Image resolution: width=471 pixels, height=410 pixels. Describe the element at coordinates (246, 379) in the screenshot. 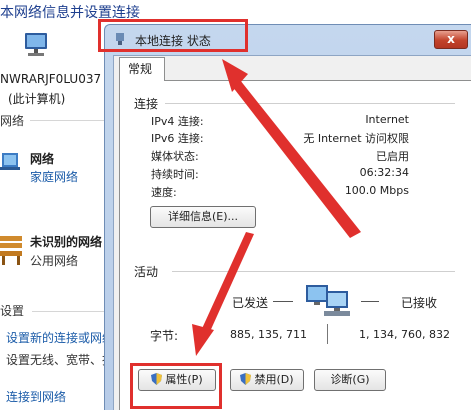

I see `uac-shield-icon` at that location.